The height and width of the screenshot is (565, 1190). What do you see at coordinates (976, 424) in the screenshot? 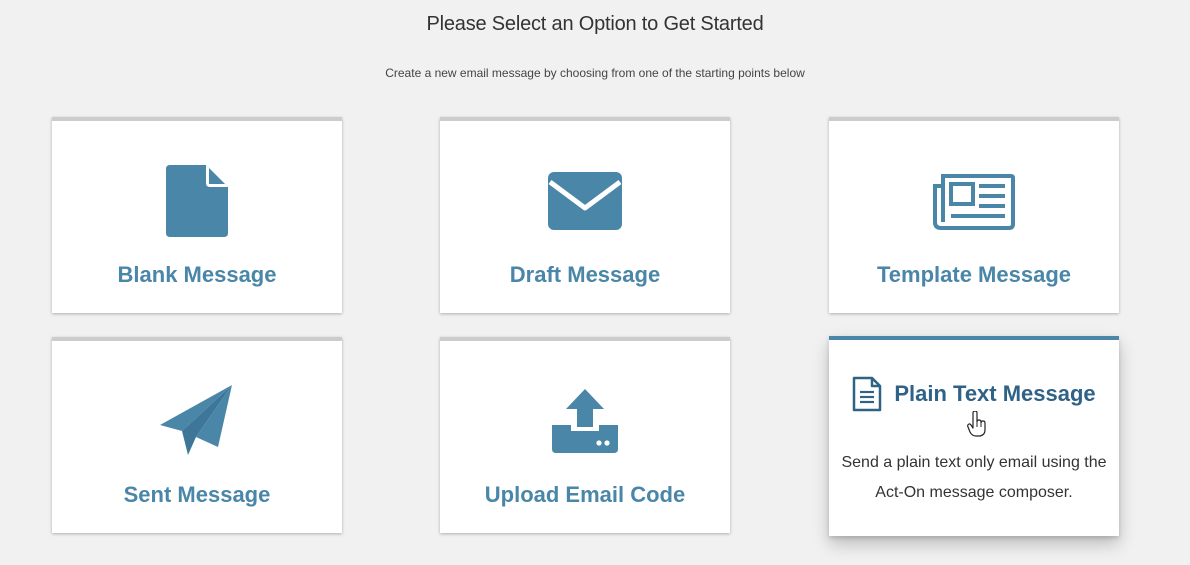
I see `hand-cursor-icon` at bounding box center [976, 424].